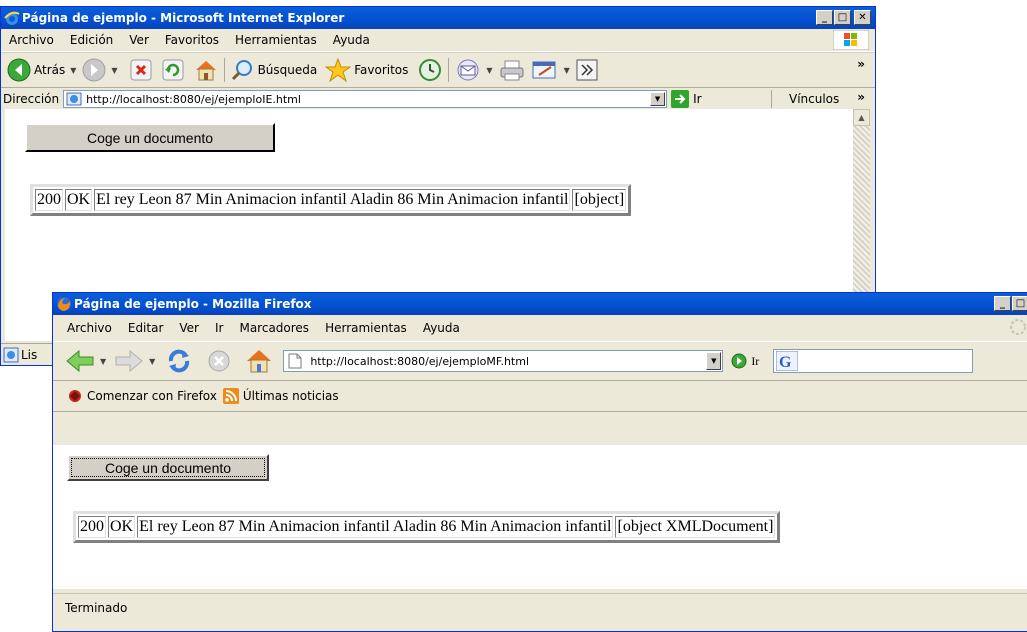 The height and width of the screenshot is (632, 1027). I want to click on ff-search-field: G, so click(873, 361).